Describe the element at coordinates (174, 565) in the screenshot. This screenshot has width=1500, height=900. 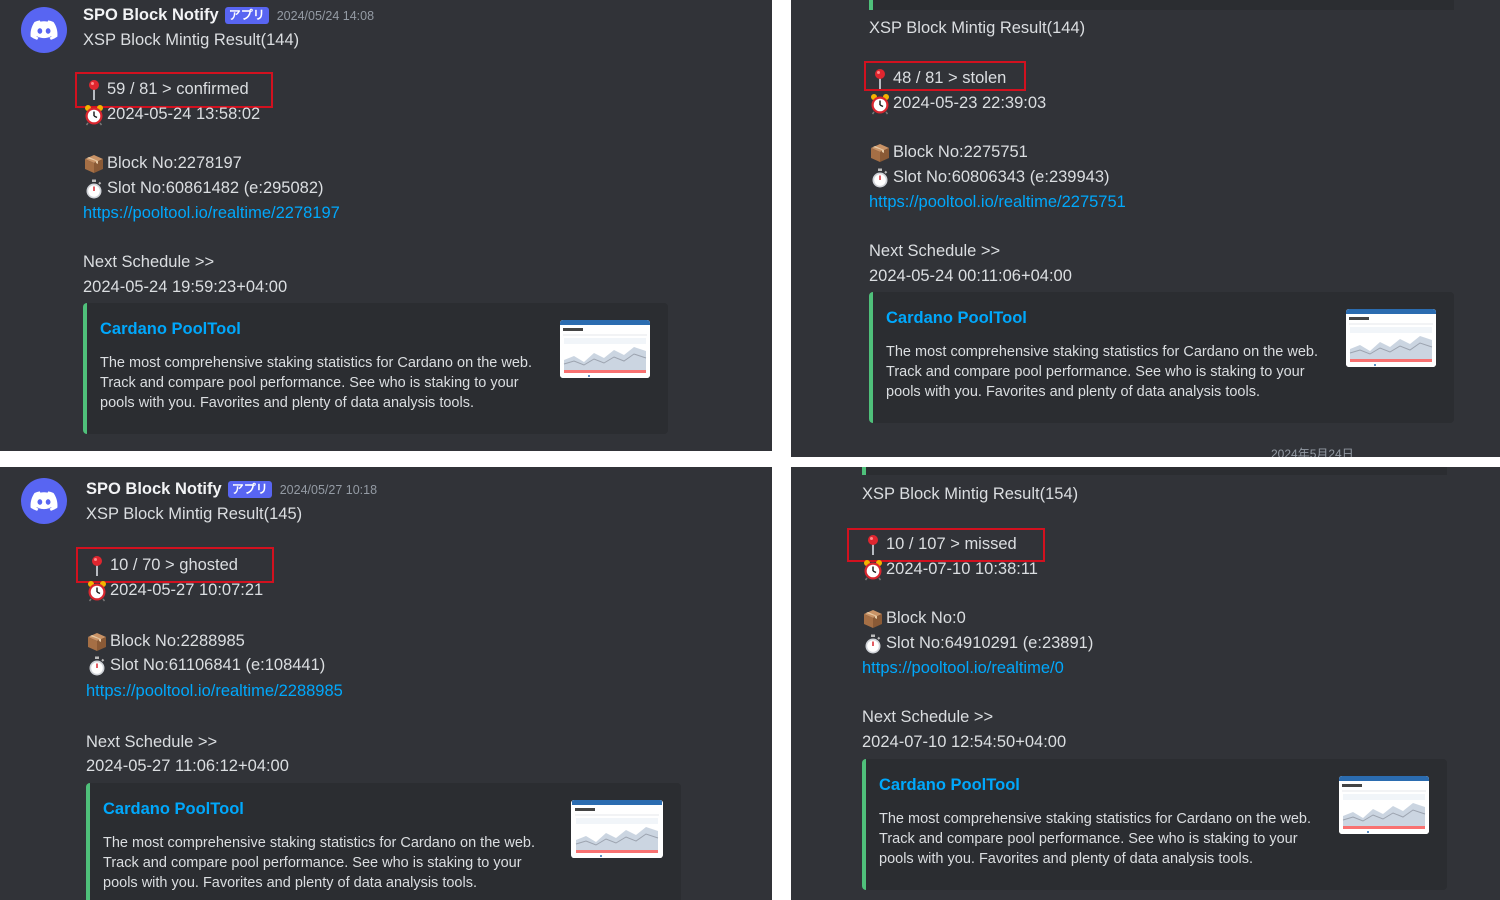
I see `status-text: 10 / 70 > ghosted` at that location.